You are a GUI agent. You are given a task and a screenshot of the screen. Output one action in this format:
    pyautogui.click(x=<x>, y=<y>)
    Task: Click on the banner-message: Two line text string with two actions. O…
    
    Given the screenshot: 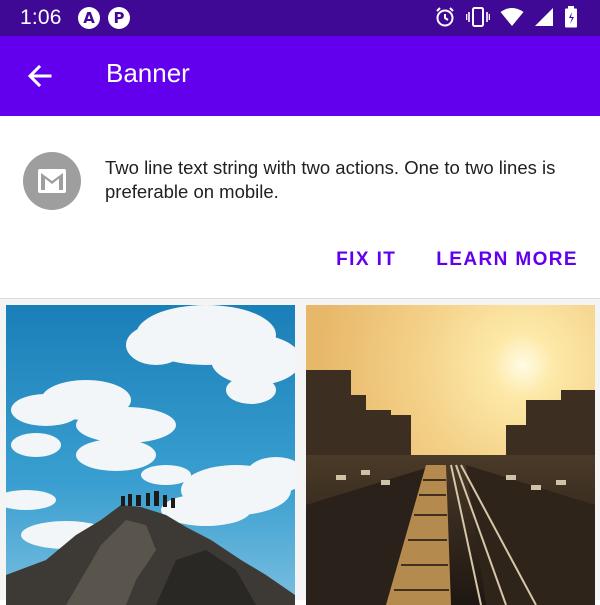 What is the action you would take?
    pyautogui.click(x=330, y=179)
    